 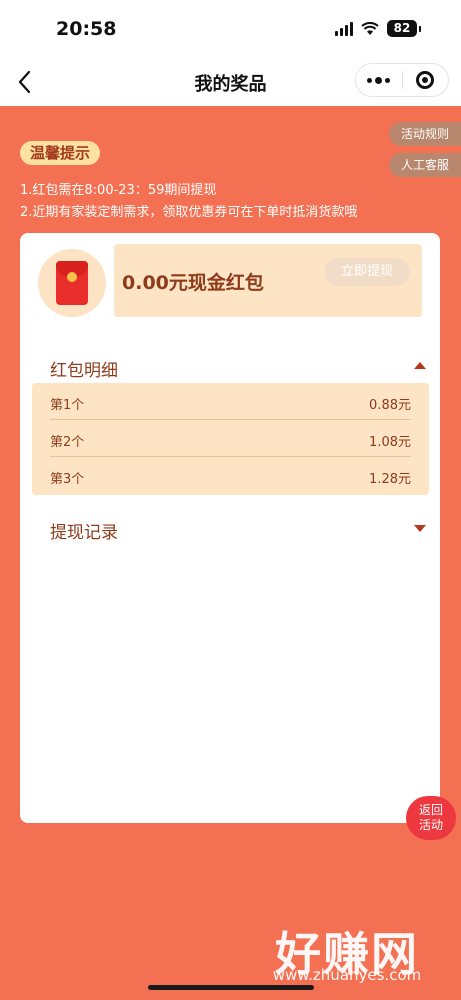 I want to click on item-name: 第2个, so click(x=67, y=442).